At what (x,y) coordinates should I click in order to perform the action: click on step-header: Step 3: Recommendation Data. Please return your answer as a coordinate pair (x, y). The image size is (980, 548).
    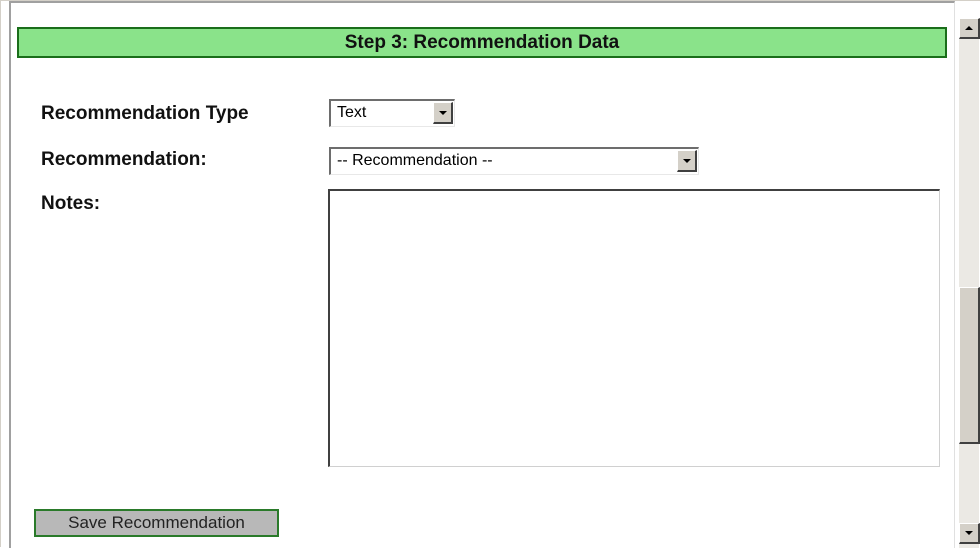
    Looking at the image, I should click on (482, 42).